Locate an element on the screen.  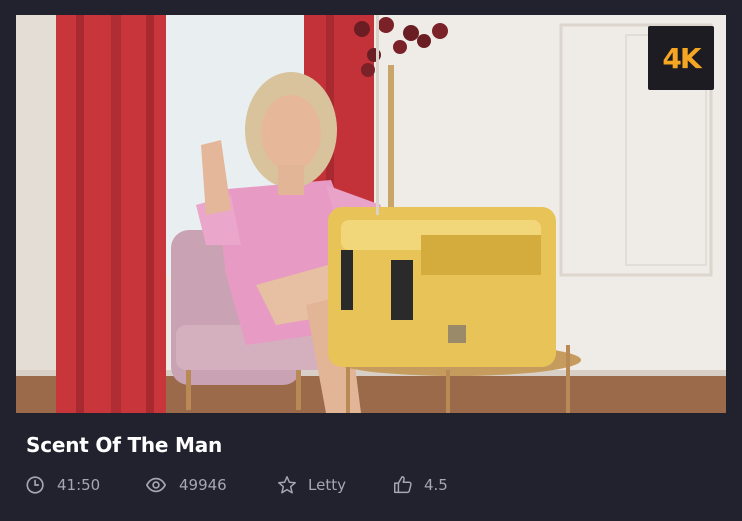
video-meta: 41:50 49946 Letty 4.5 is located at coordinates (248, 485).